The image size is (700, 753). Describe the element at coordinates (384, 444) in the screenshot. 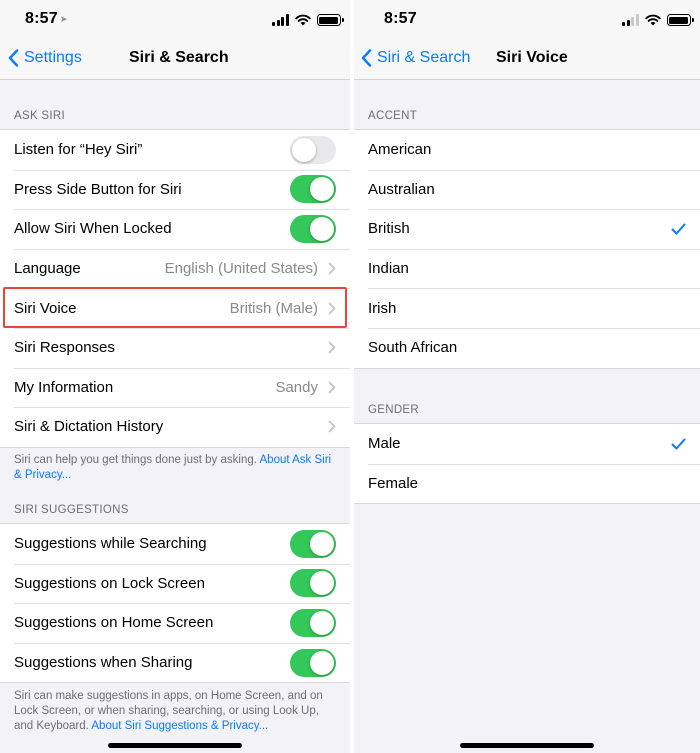

I see `option-label: Male` at that location.